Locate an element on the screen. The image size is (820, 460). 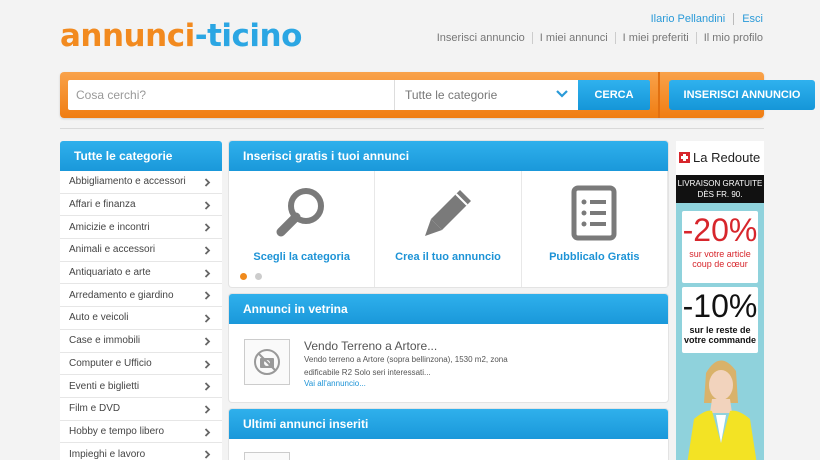
sidebar-item: Hobby e tempo libero is located at coordinates (141, 432).